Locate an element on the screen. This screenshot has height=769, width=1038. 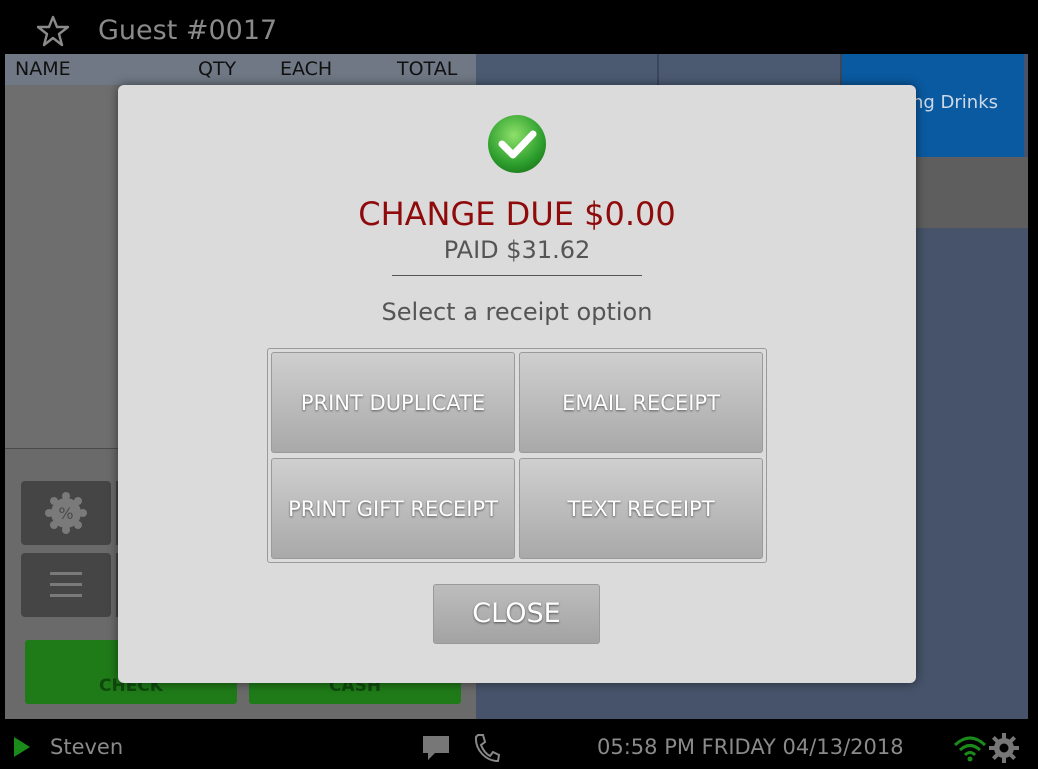
divider is located at coordinates (517, 275).